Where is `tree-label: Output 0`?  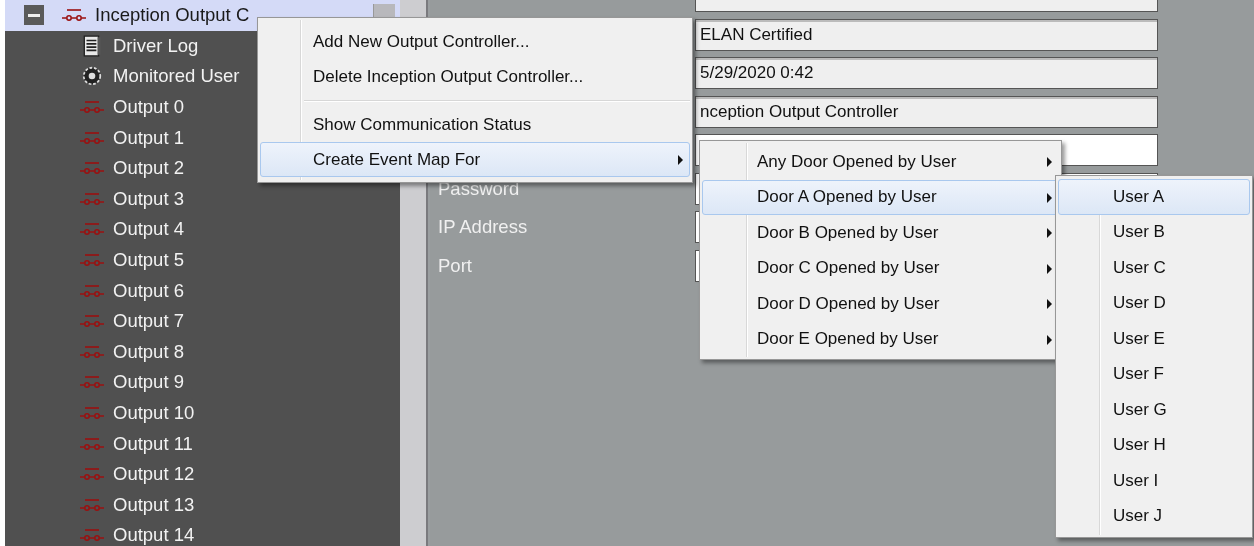
tree-label: Output 0 is located at coordinates (148, 107).